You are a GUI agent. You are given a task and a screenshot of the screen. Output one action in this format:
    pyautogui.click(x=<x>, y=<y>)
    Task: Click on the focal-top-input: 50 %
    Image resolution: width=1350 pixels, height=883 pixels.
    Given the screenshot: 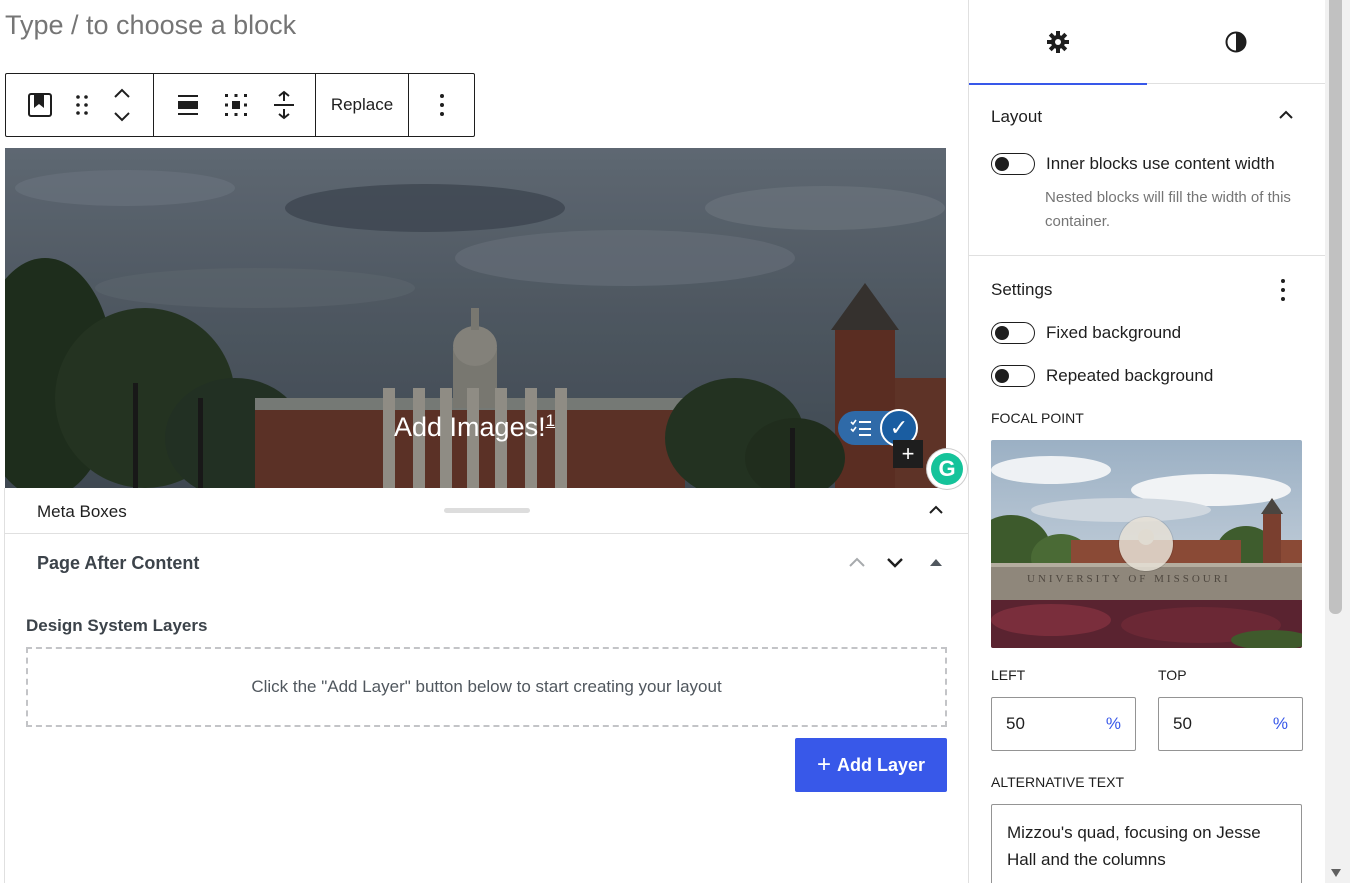 What is the action you would take?
    pyautogui.click(x=1230, y=724)
    